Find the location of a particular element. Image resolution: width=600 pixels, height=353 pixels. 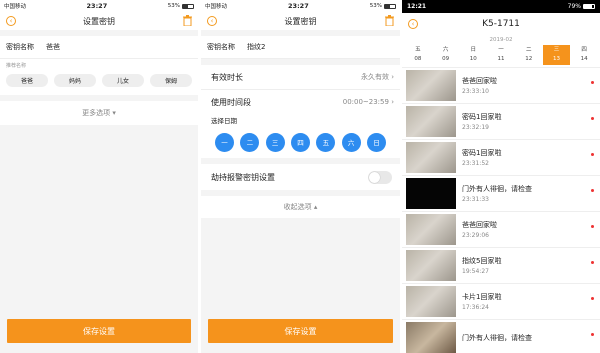

weekday-tue: 二 is located at coordinates (250, 142).